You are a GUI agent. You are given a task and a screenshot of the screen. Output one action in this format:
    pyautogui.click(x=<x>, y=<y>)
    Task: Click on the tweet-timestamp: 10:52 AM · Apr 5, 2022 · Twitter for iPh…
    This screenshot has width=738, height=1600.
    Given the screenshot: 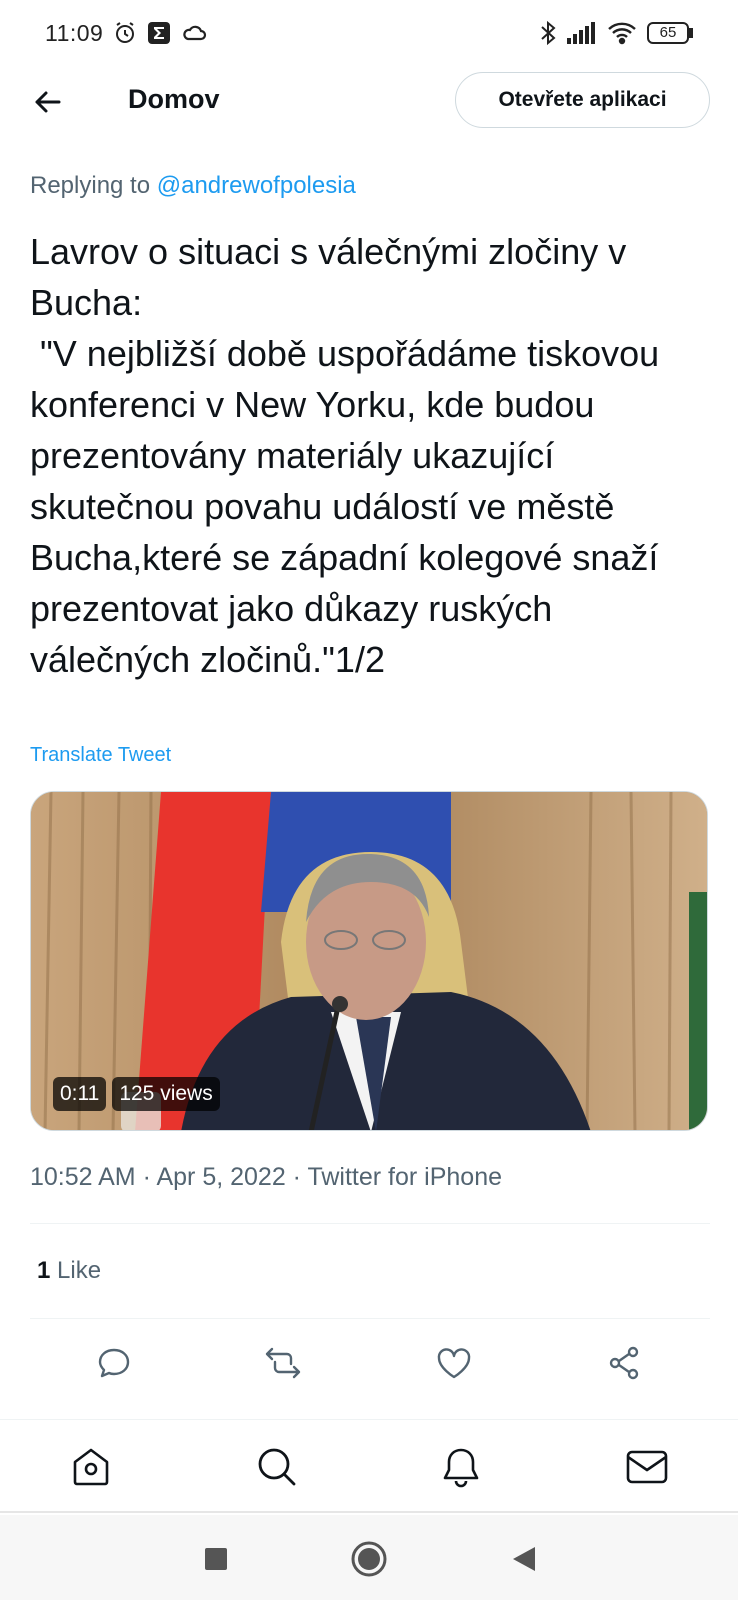 What is the action you would take?
    pyautogui.click(x=266, y=1177)
    